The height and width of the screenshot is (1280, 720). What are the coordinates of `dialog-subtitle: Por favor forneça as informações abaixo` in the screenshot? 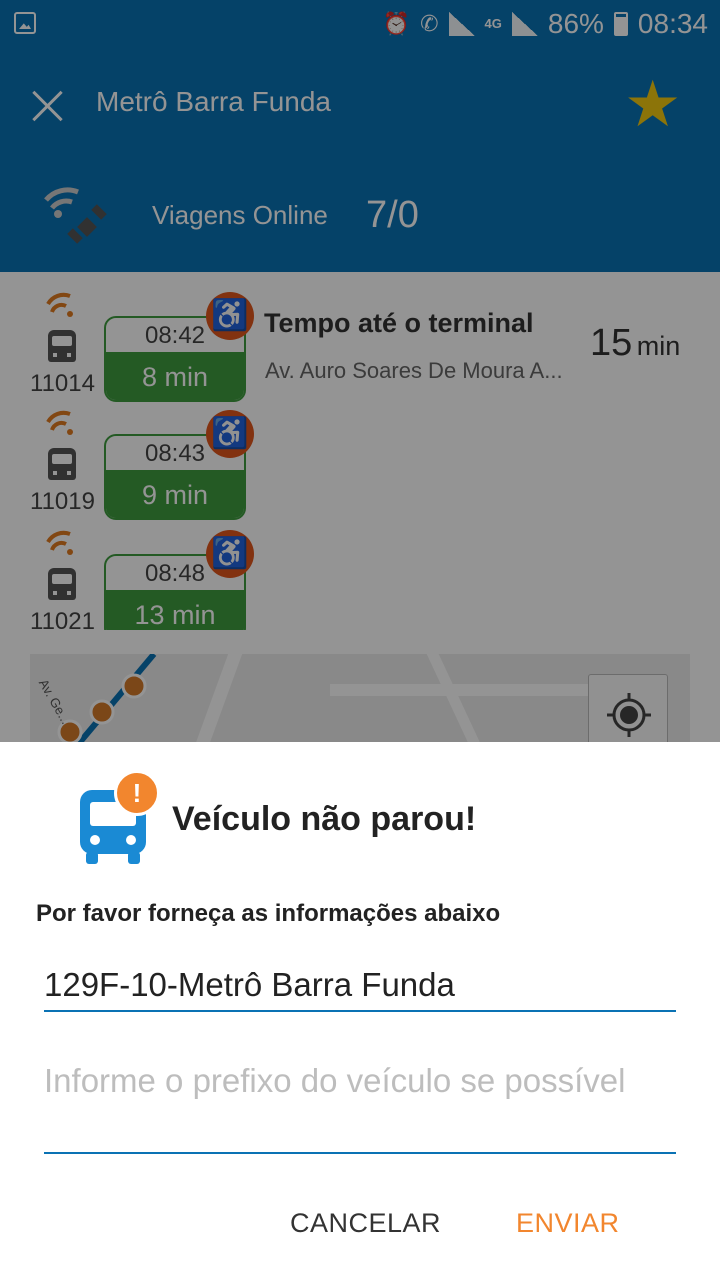 It's located at (268, 913).